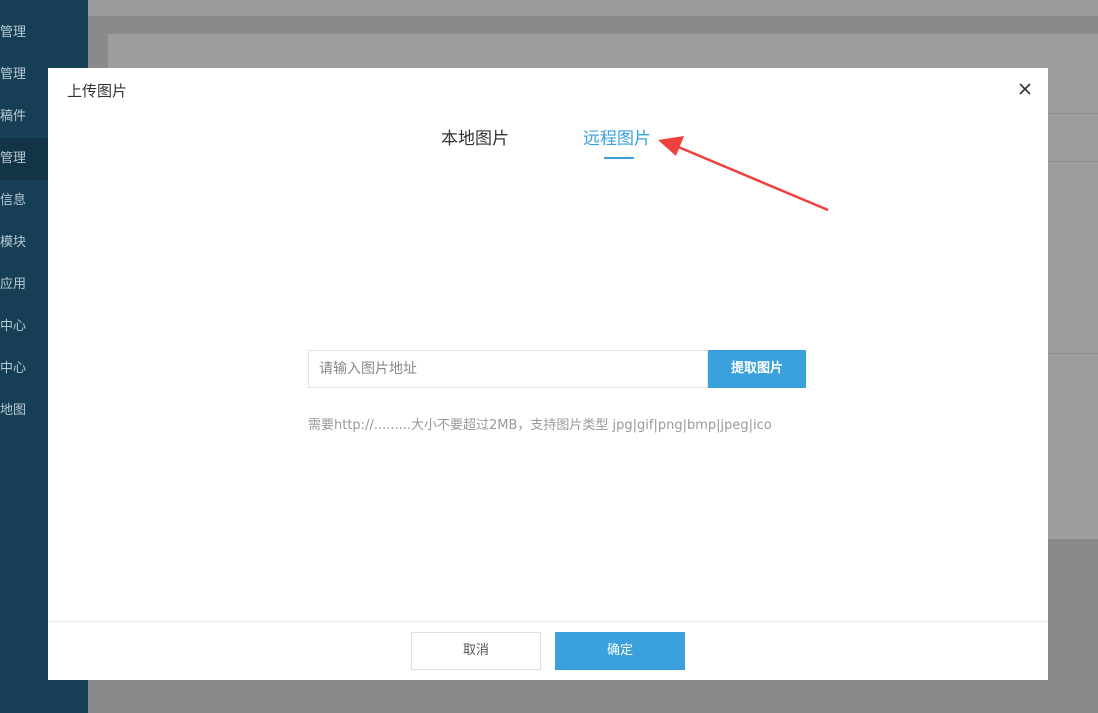 The width and height of the screenshot is (1098, 713). Describe the element at coordinates (508, 369) in the screenshot. I see `image-url-input` at that location.